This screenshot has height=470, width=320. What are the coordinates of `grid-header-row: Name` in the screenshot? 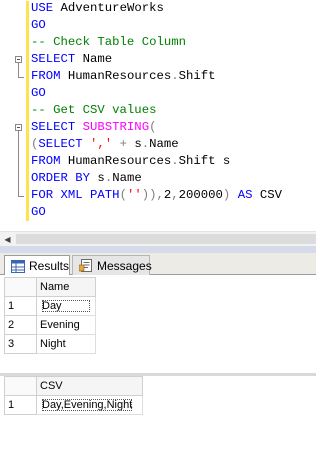 It's located at (50, 287).